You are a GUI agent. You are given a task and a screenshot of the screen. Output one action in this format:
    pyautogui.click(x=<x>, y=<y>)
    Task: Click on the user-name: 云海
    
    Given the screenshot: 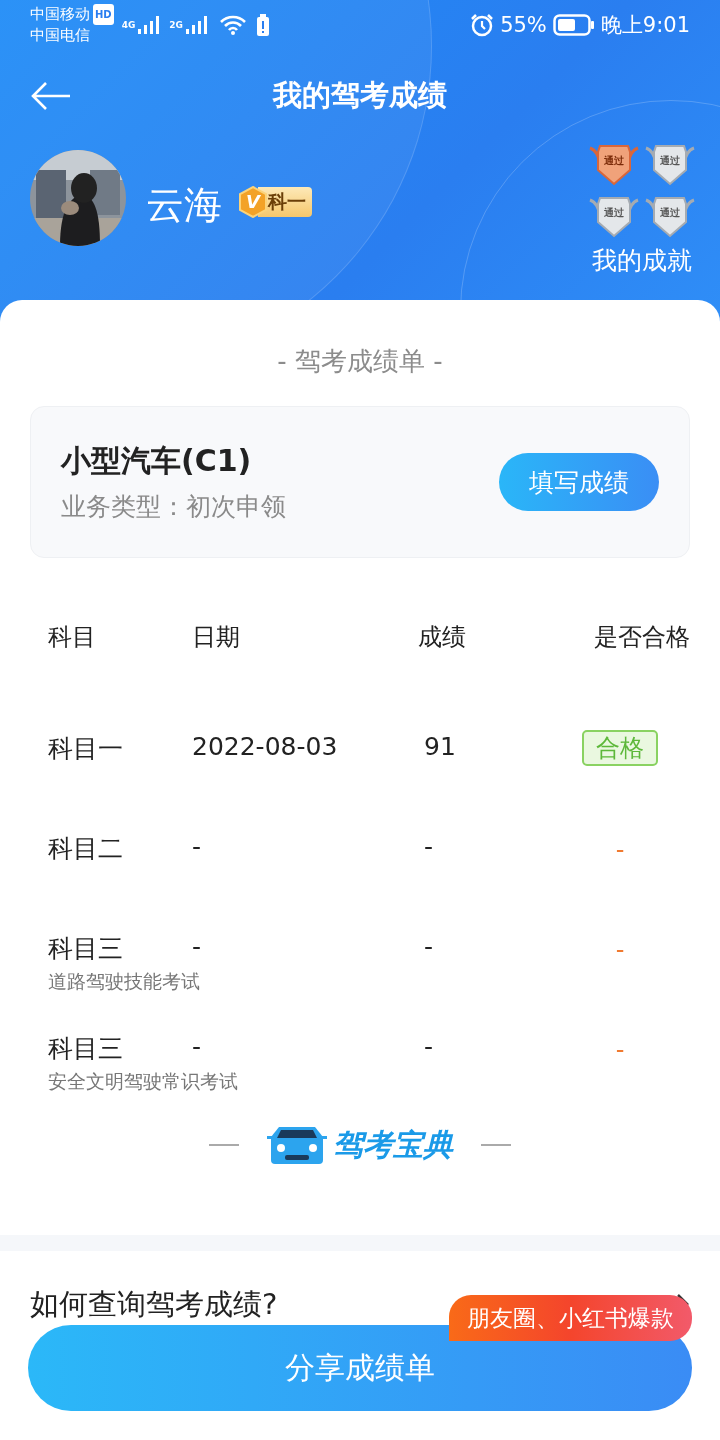 What is the action you would take?
    pyautogui.click(x=184, y=205)
    